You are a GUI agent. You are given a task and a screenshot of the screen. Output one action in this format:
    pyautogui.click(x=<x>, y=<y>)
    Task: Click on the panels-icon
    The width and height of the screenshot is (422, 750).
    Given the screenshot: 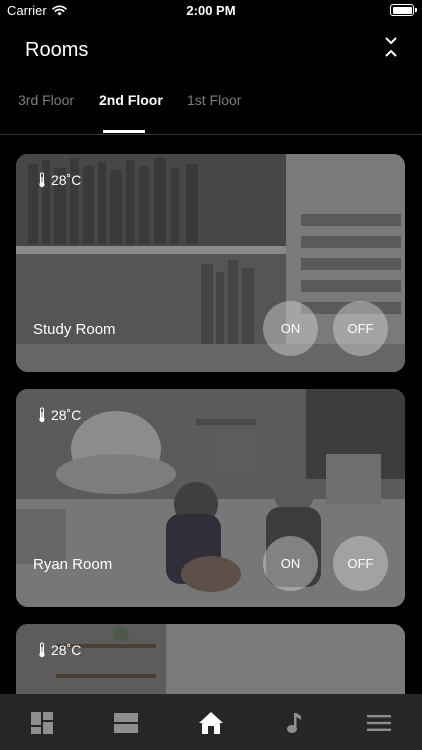 What is the action you would take?
    pyautogui.click(x=126, y=723)
    